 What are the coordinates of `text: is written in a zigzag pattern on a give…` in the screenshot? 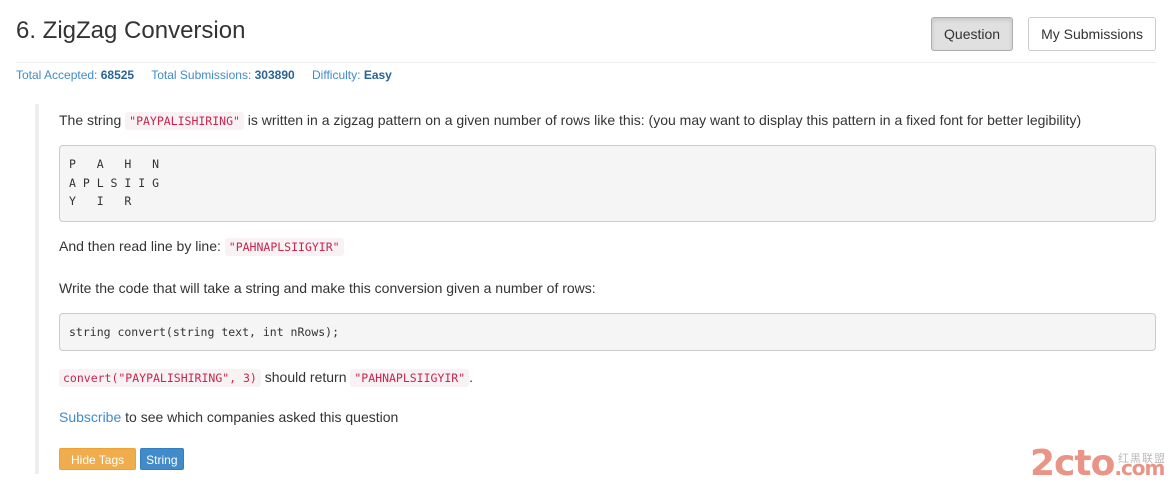 It's located at (662, 120).